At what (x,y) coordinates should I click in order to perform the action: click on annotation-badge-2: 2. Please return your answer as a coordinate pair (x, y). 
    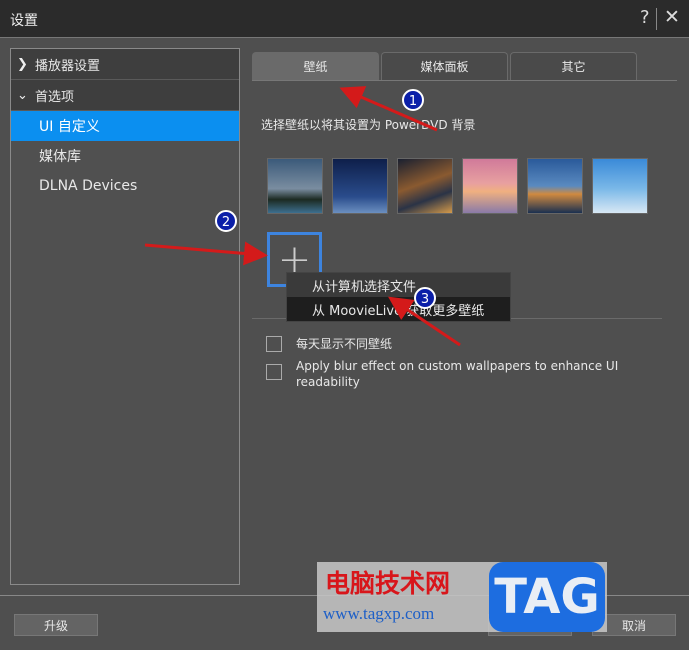
    Looking at the image, I should click on (226, 221).